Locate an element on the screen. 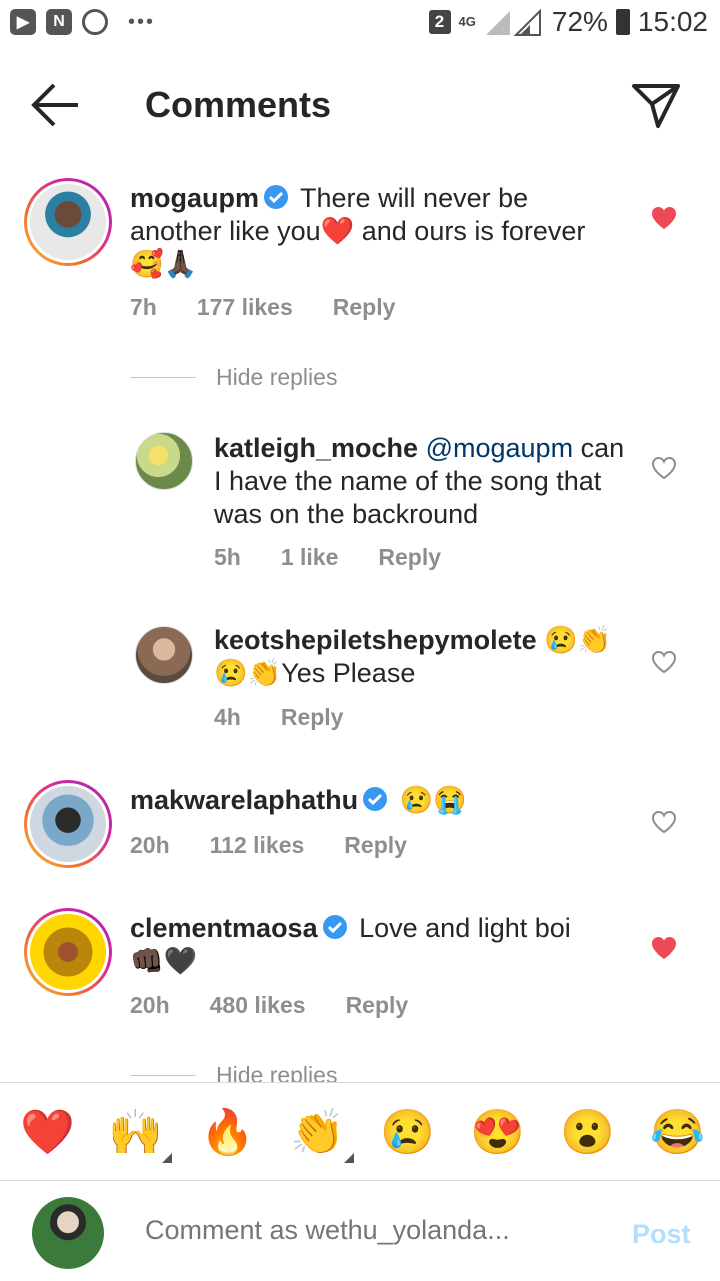 Image resolution: width=720 pixels, height=1281 pixels. comment-username: mogaupm is located at coordinates (194, 198).